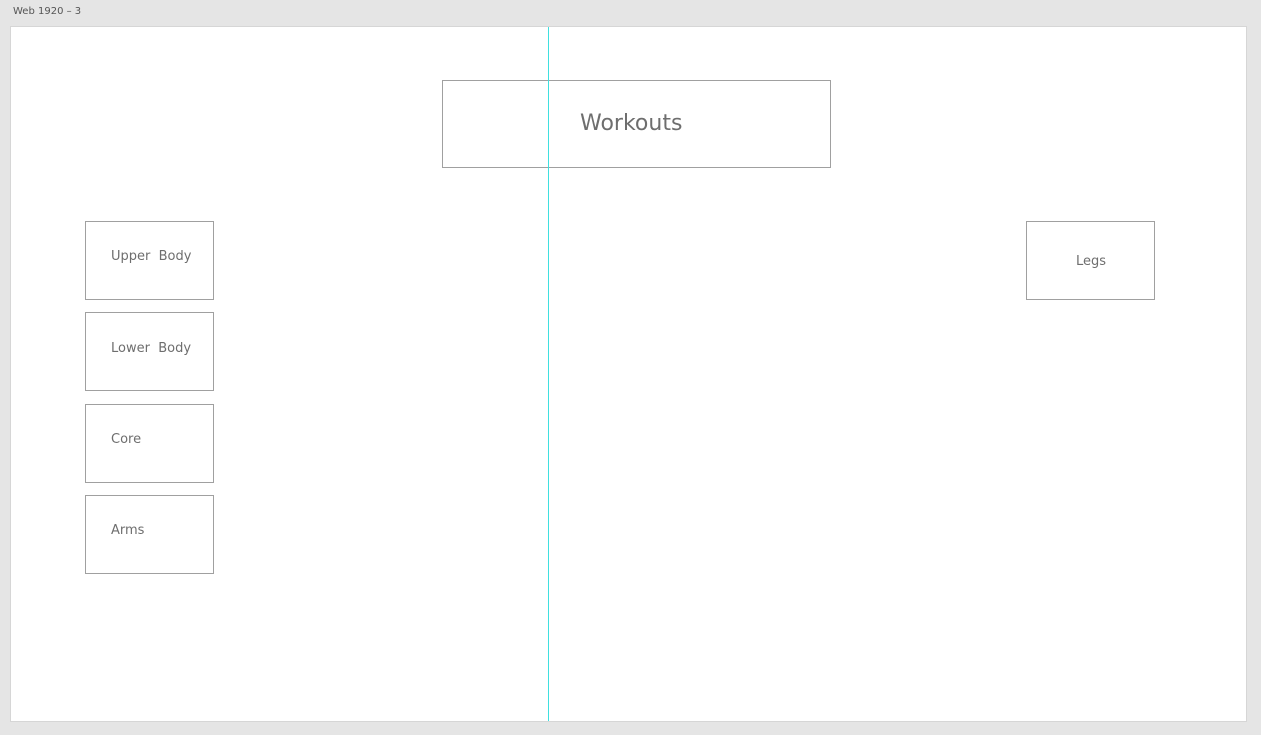 Image resolution: width=1261 pixels, height=735 pixels. I want to click on lower-body-button: Lower Body, so click(149, 351).